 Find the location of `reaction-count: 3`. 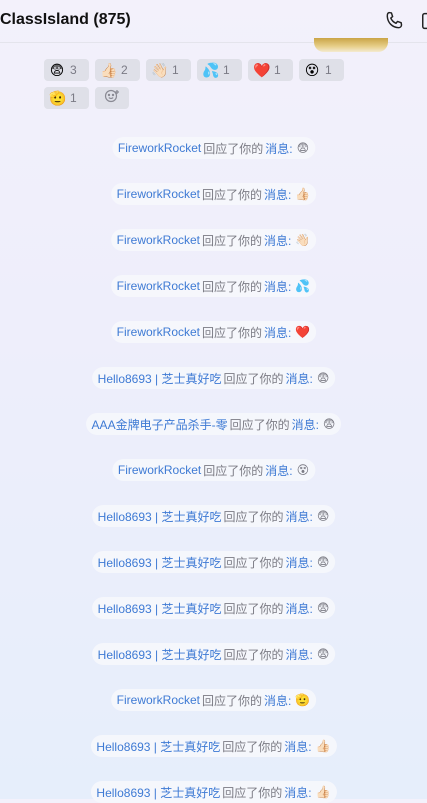

reaction-count: 3 is located at coordinates (73, 70).